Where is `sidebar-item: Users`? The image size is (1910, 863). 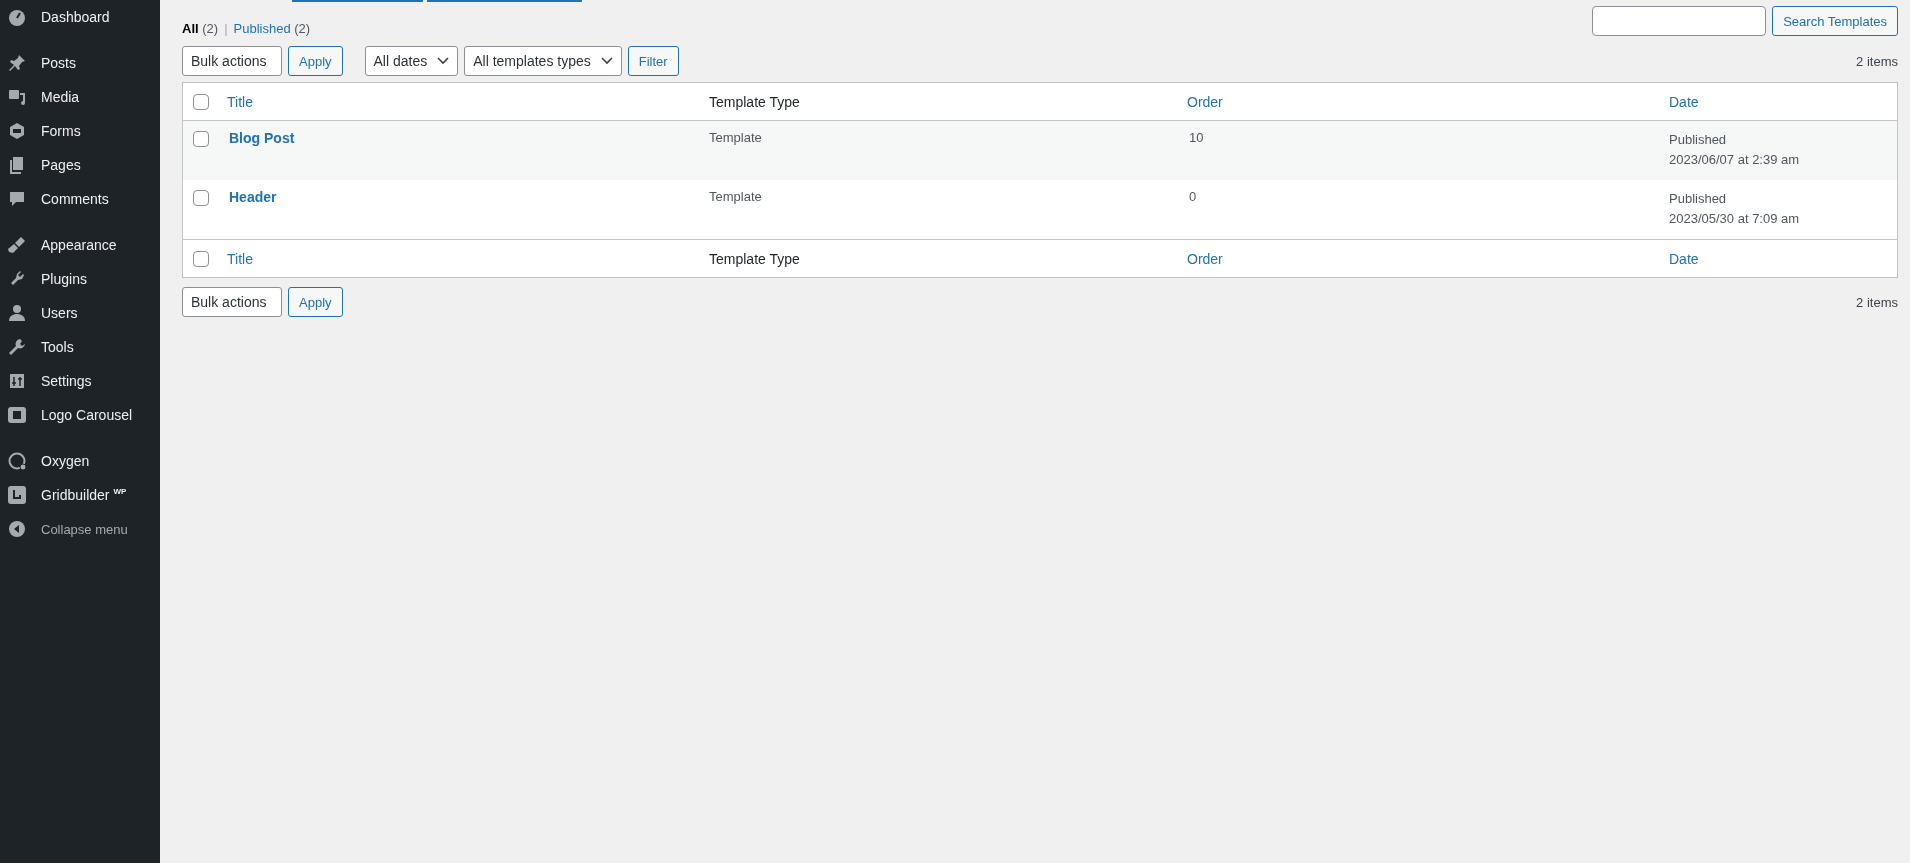 sidebar-item: Users is located at coordinates (80, 313).